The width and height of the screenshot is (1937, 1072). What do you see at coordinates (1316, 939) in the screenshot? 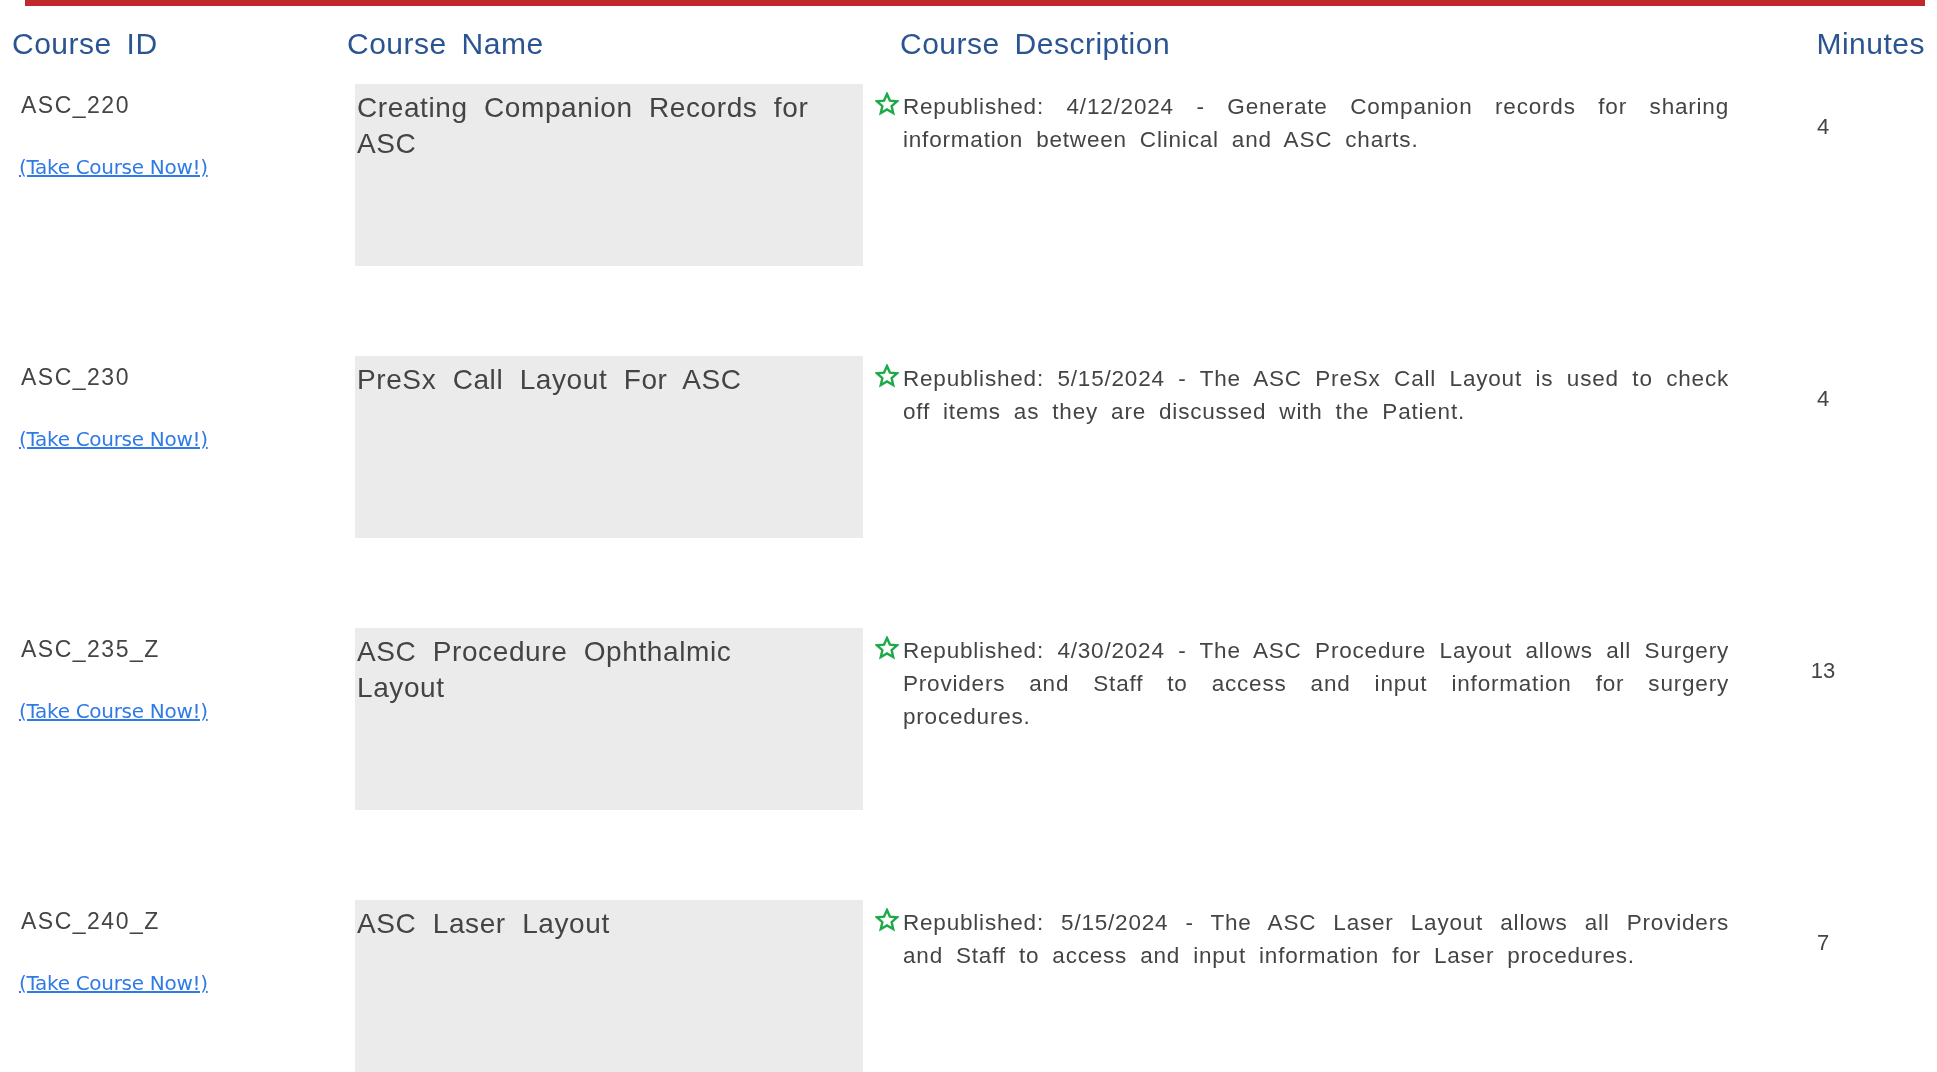
I see `course-description: Republished: 5/15/2024 - The ASC Laser Layout allows all Providers and Staff to access and input information for Laser procedures.` at bounding box center [1316, 939].